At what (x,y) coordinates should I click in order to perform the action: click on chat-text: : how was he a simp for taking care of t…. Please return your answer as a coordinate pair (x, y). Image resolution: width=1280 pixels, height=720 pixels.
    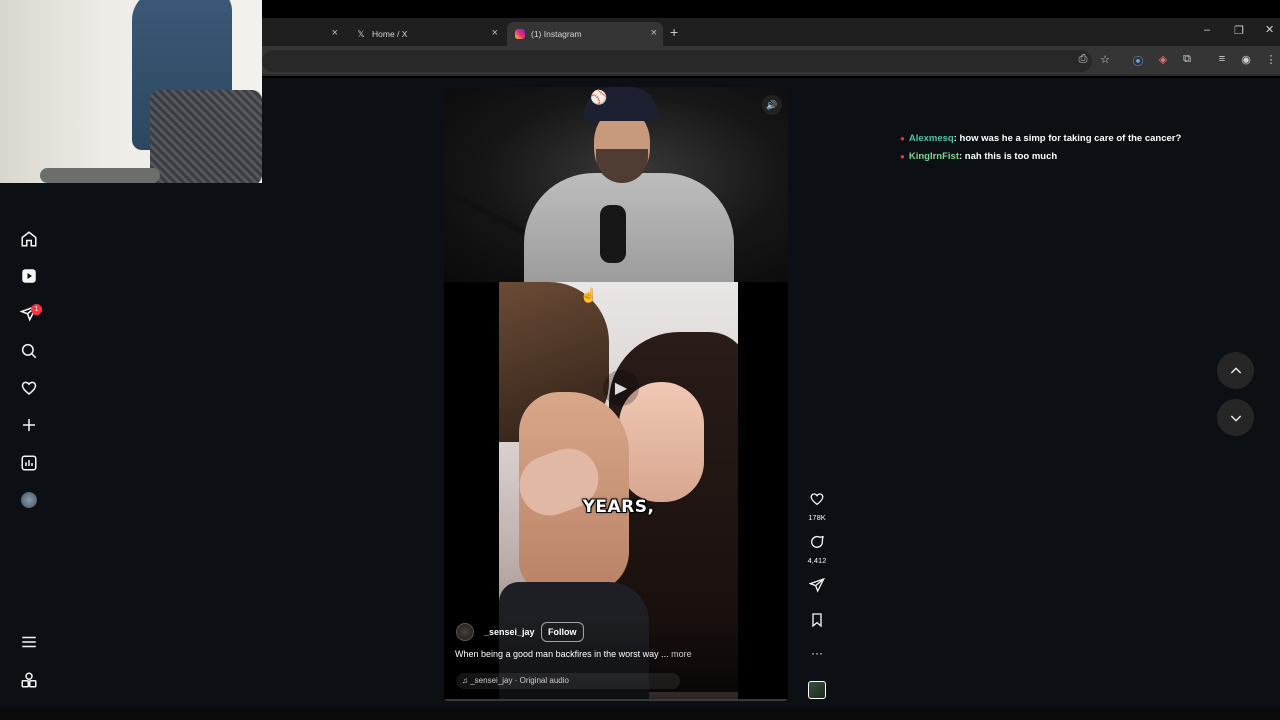
    Looking at the image, I should click on (1067, 138).